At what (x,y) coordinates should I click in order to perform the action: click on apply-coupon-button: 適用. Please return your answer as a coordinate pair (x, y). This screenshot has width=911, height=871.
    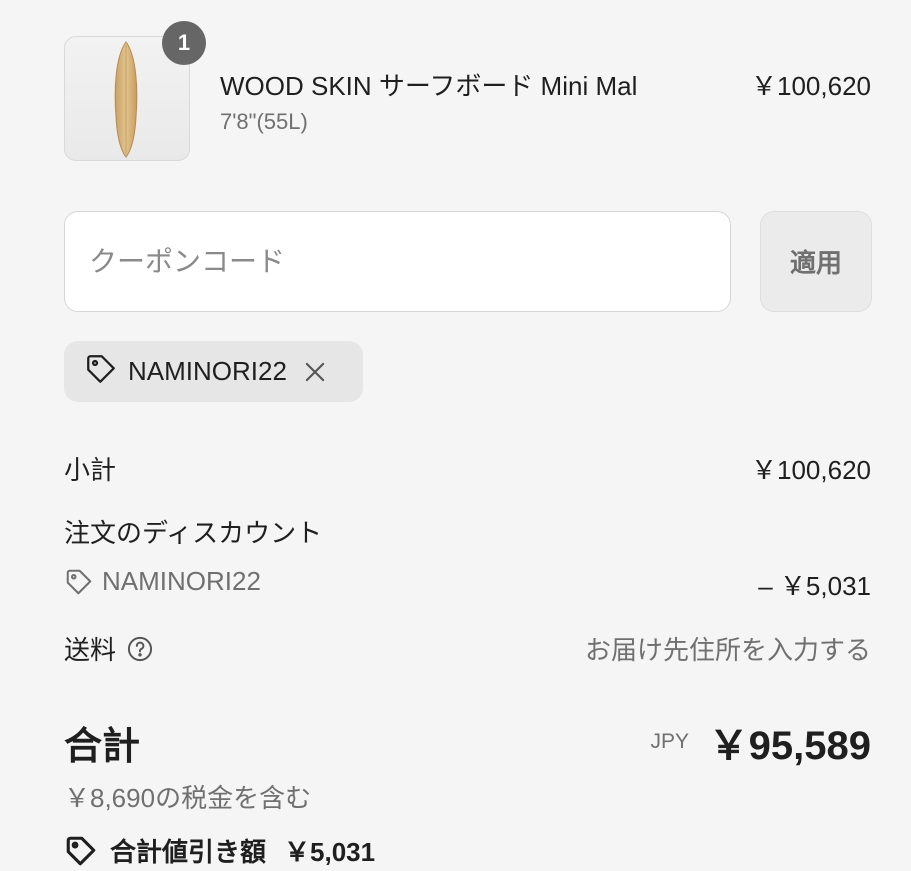
    Looking at the image, I should click on (816, 261).